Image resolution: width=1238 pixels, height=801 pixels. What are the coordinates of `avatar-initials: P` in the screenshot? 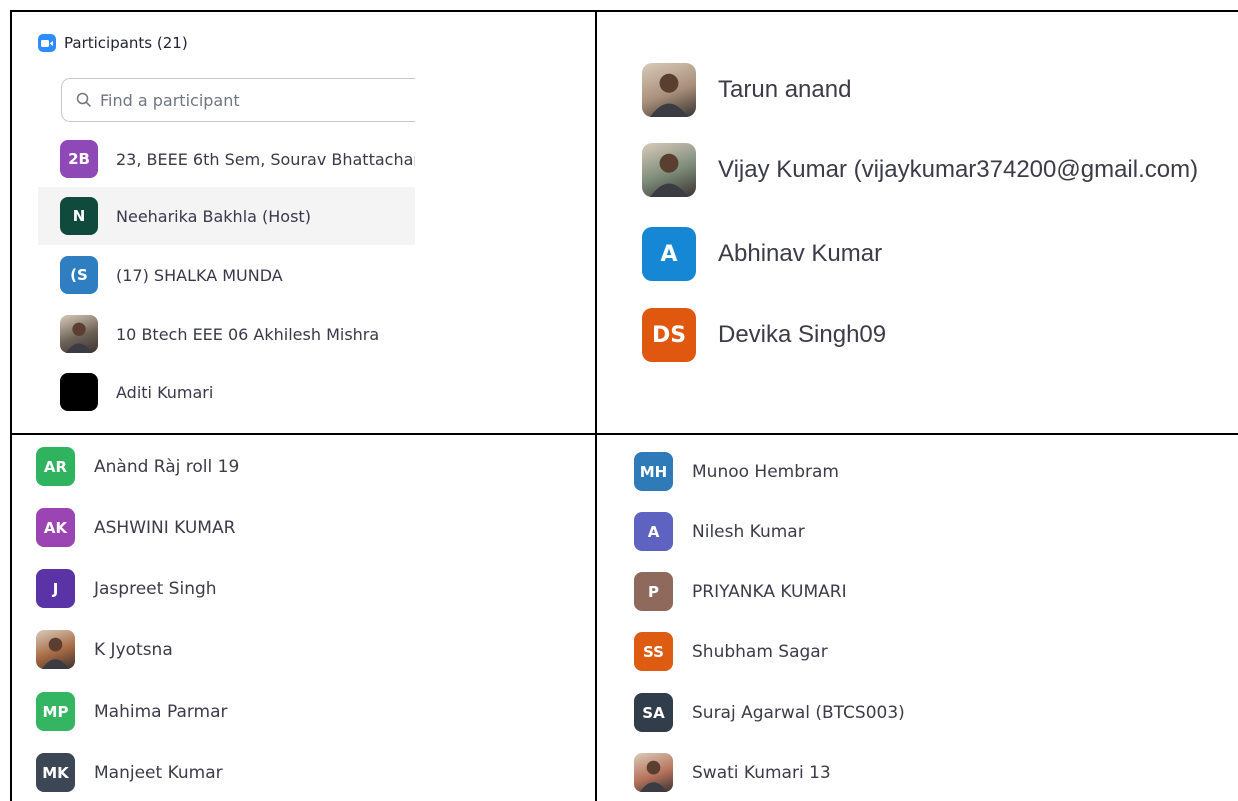 It's located at (653, 591).